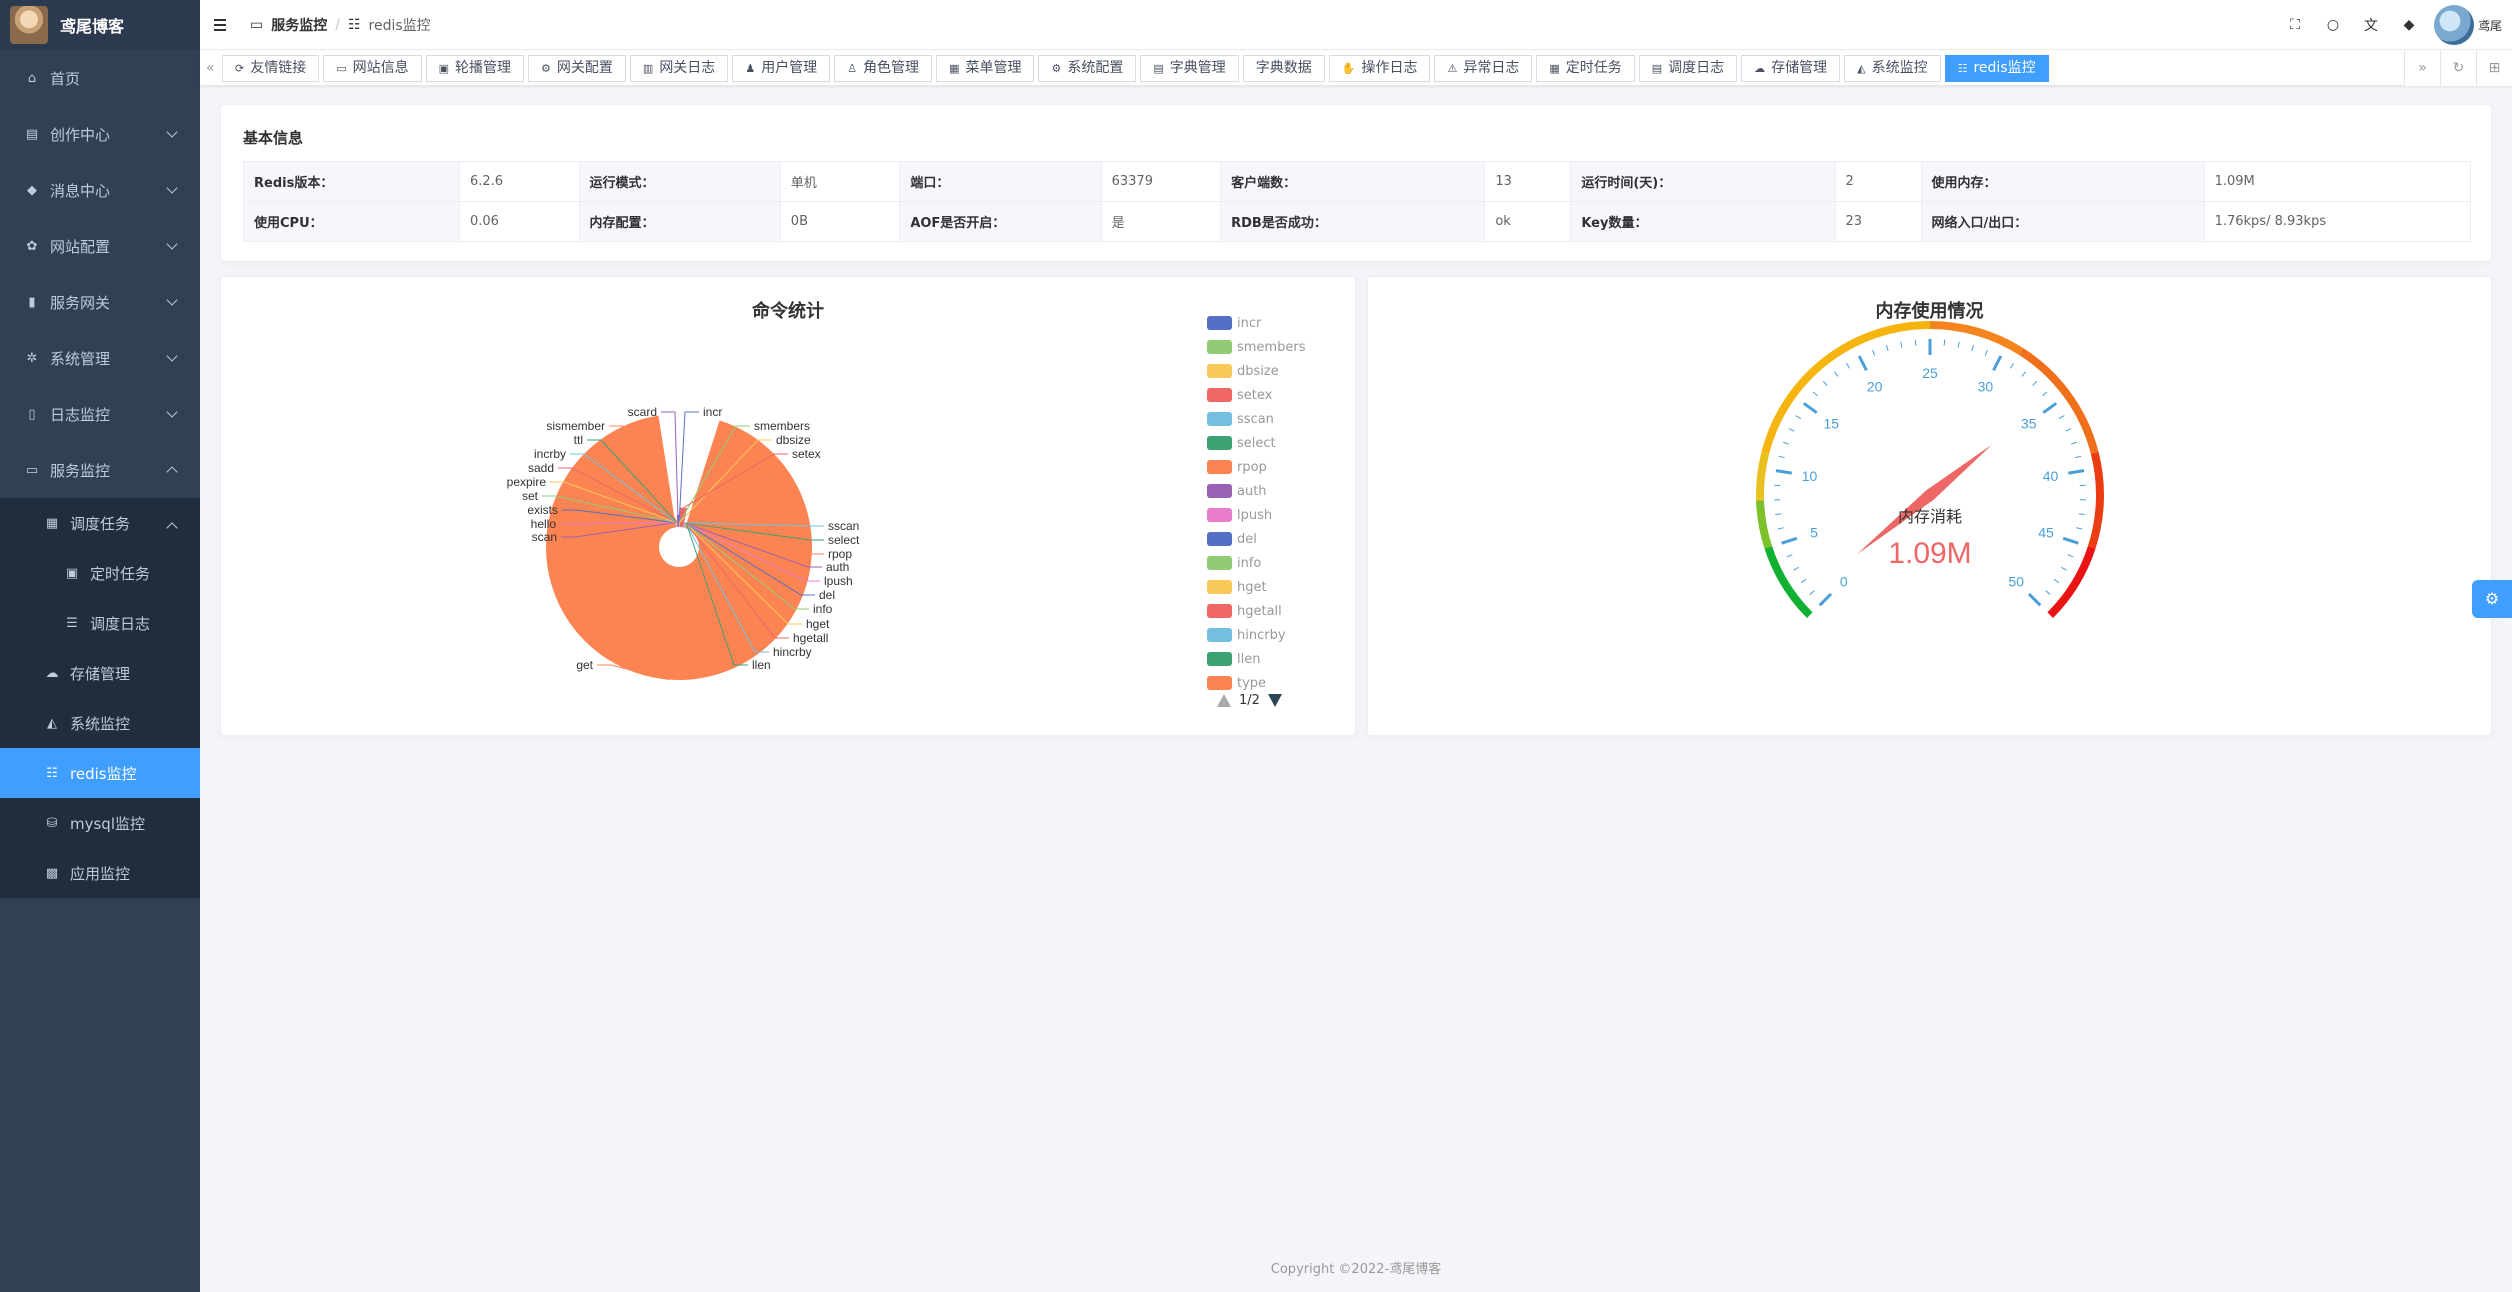 Image resolution: width=2512 pixels, height=1292 pixels. Describe the element at coordinates (100, 723) in the screenshot. I see `sidebar-item-system-monitor: ◭ 系统监控` at that location.